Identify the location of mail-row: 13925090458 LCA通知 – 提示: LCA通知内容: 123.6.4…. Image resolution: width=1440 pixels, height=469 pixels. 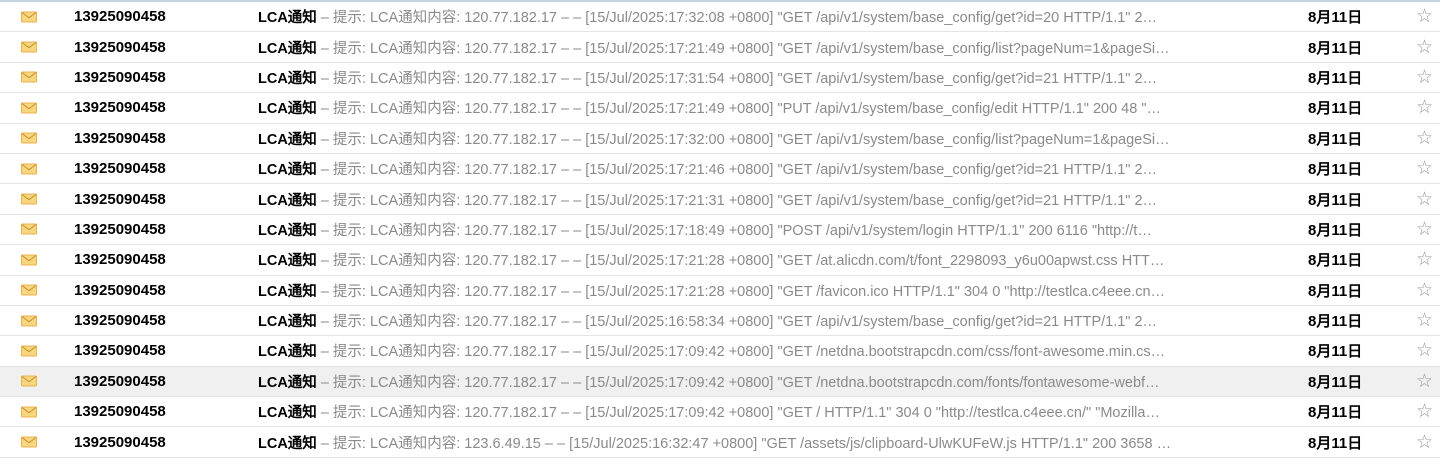
(720, 442).